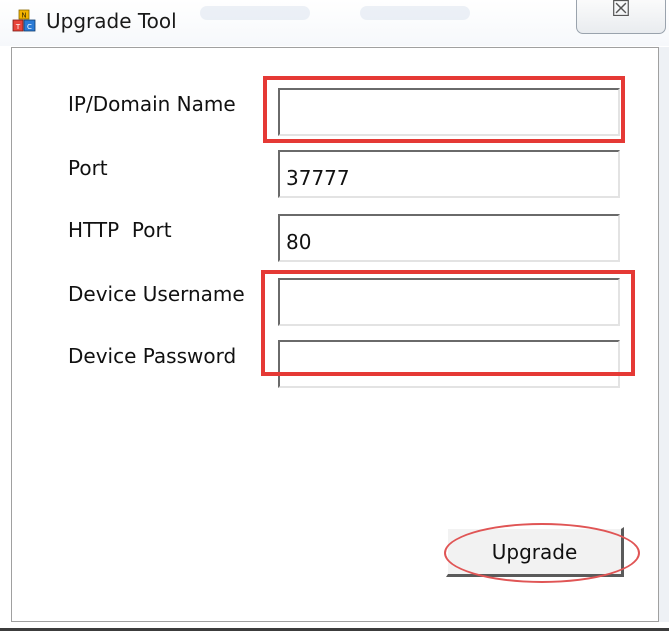 This screenshot has width=669, height=638. I want to click on http-port-label: HTTP Port, so click(120, 230).